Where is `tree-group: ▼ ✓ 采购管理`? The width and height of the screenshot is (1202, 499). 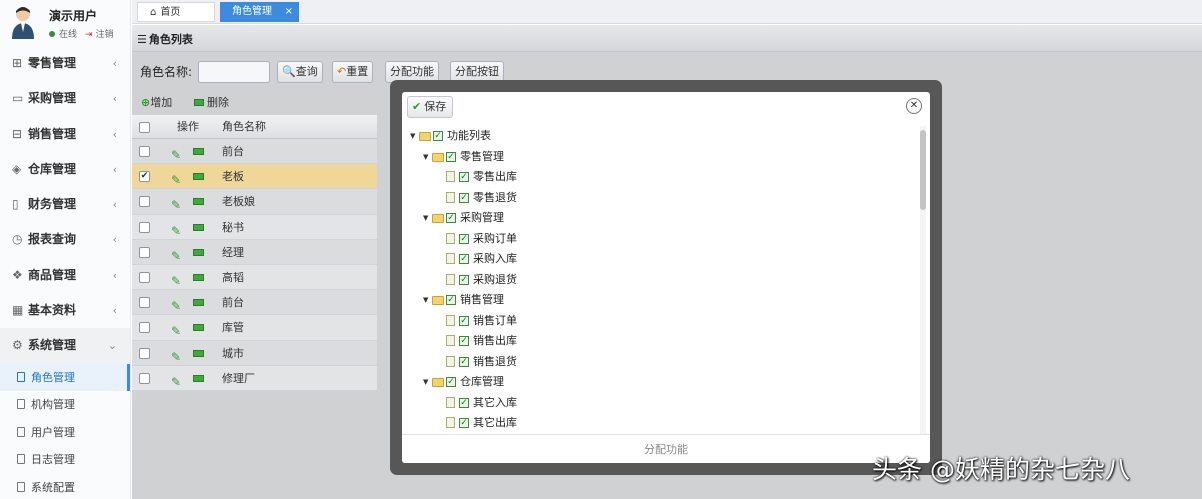 tree-group: ▼ ✓ 采购管理 is located at coordinates (660, 218).